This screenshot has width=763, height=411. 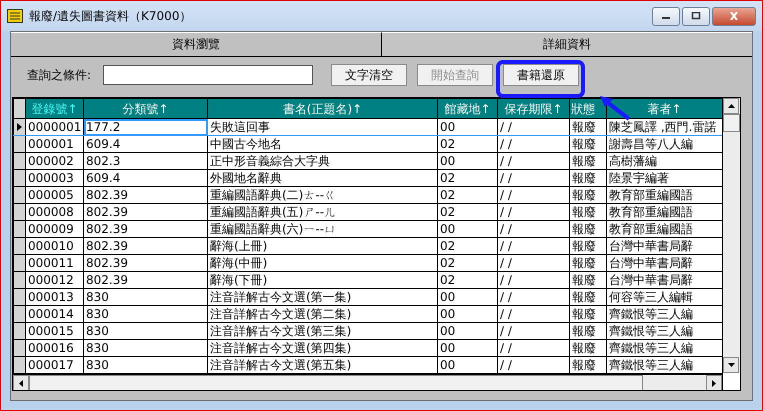 What do you see at coordinates (323, 246) in the screenshot?
I see `table-cell: 辭海(上冊)` at bounding box center [323, 246].